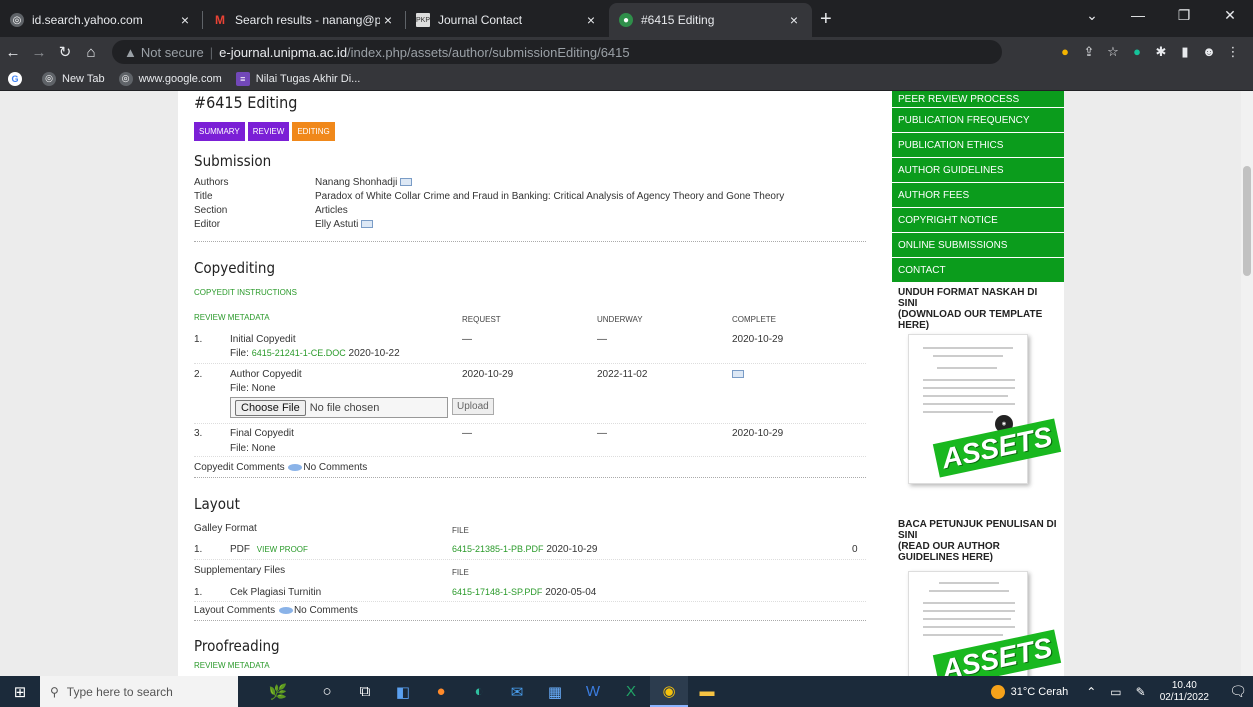 The image size is (1253, 707). What do you see at coordinates (593, 691) in the screenshot?
I see `word-icon: W` at bounding box center [593, 691].